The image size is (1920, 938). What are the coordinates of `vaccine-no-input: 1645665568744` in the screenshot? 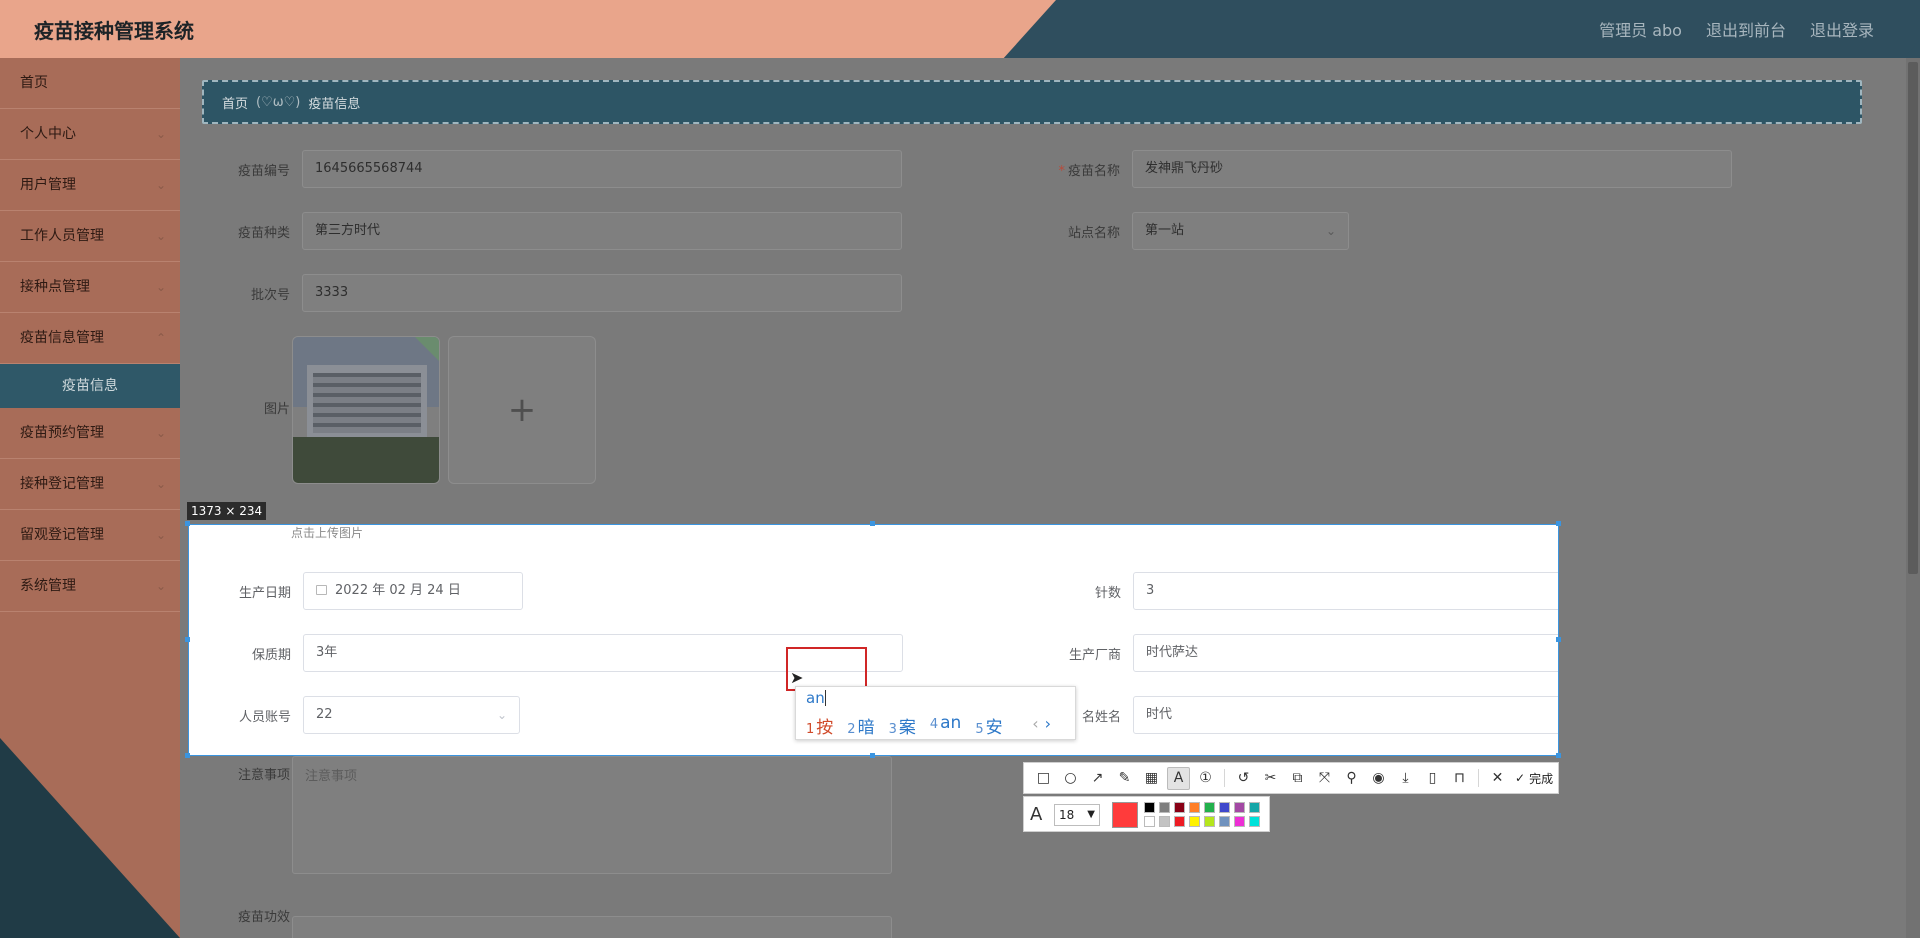 It's located at (602, 169).